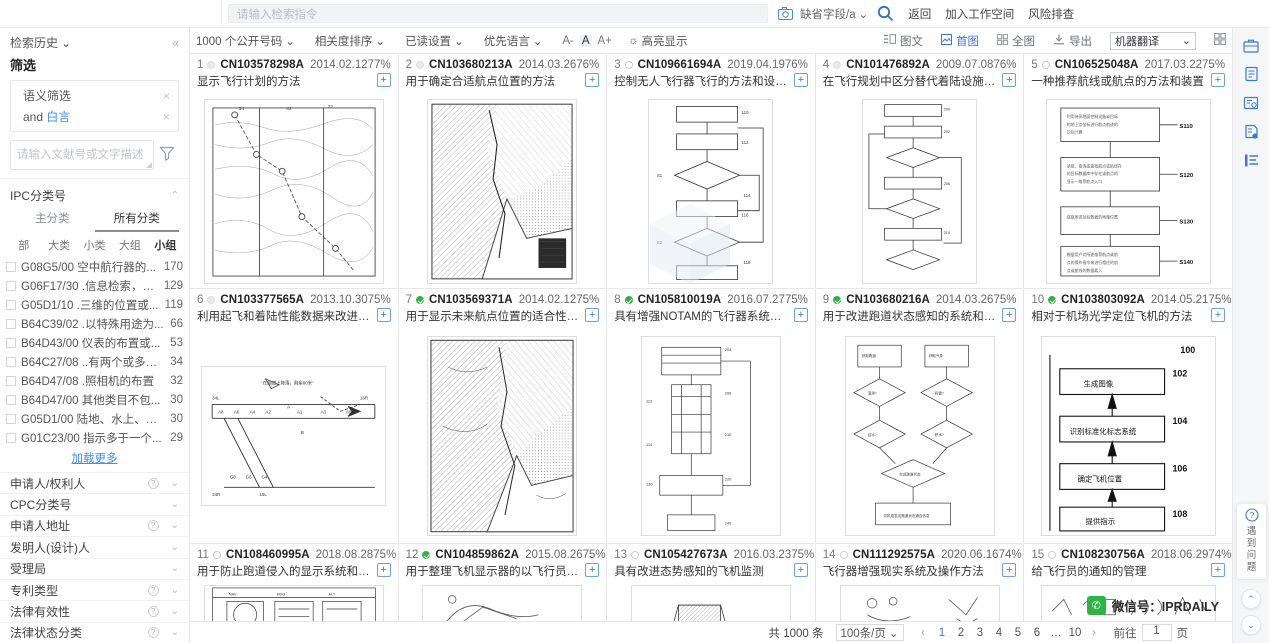 The width and height of the screenshot is (1269, 643). Describe the element at coordinates (262, 65) in the screenshot. I see `patent-number: CN103578298A` at that location.